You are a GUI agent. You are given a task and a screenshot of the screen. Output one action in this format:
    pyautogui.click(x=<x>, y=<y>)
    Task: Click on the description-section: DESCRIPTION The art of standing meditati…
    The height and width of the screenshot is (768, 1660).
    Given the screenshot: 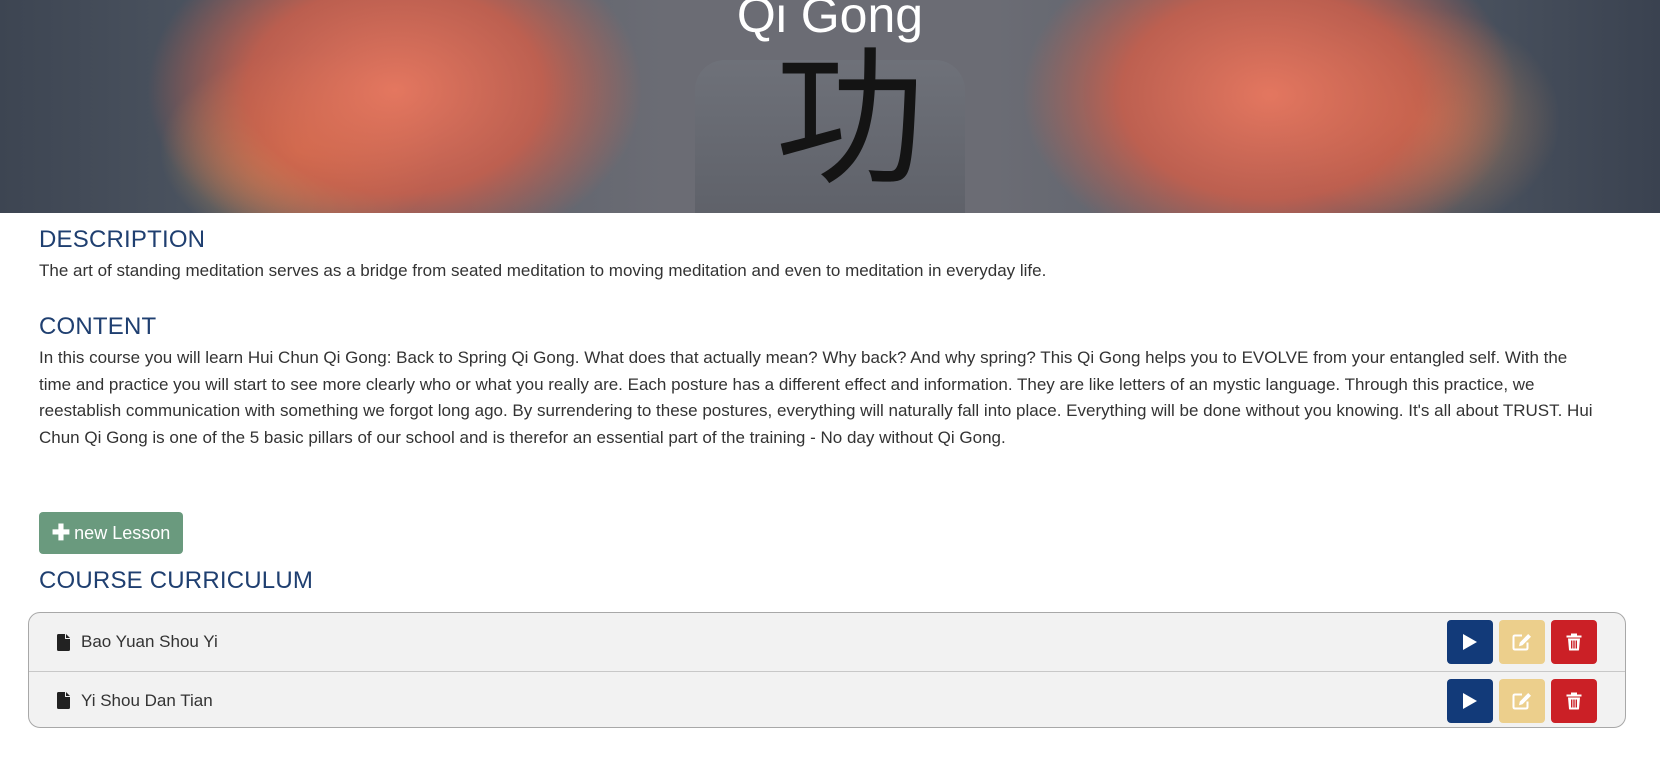 What is the action you would take?
    pyautogui.click(x=819, y=255)
    